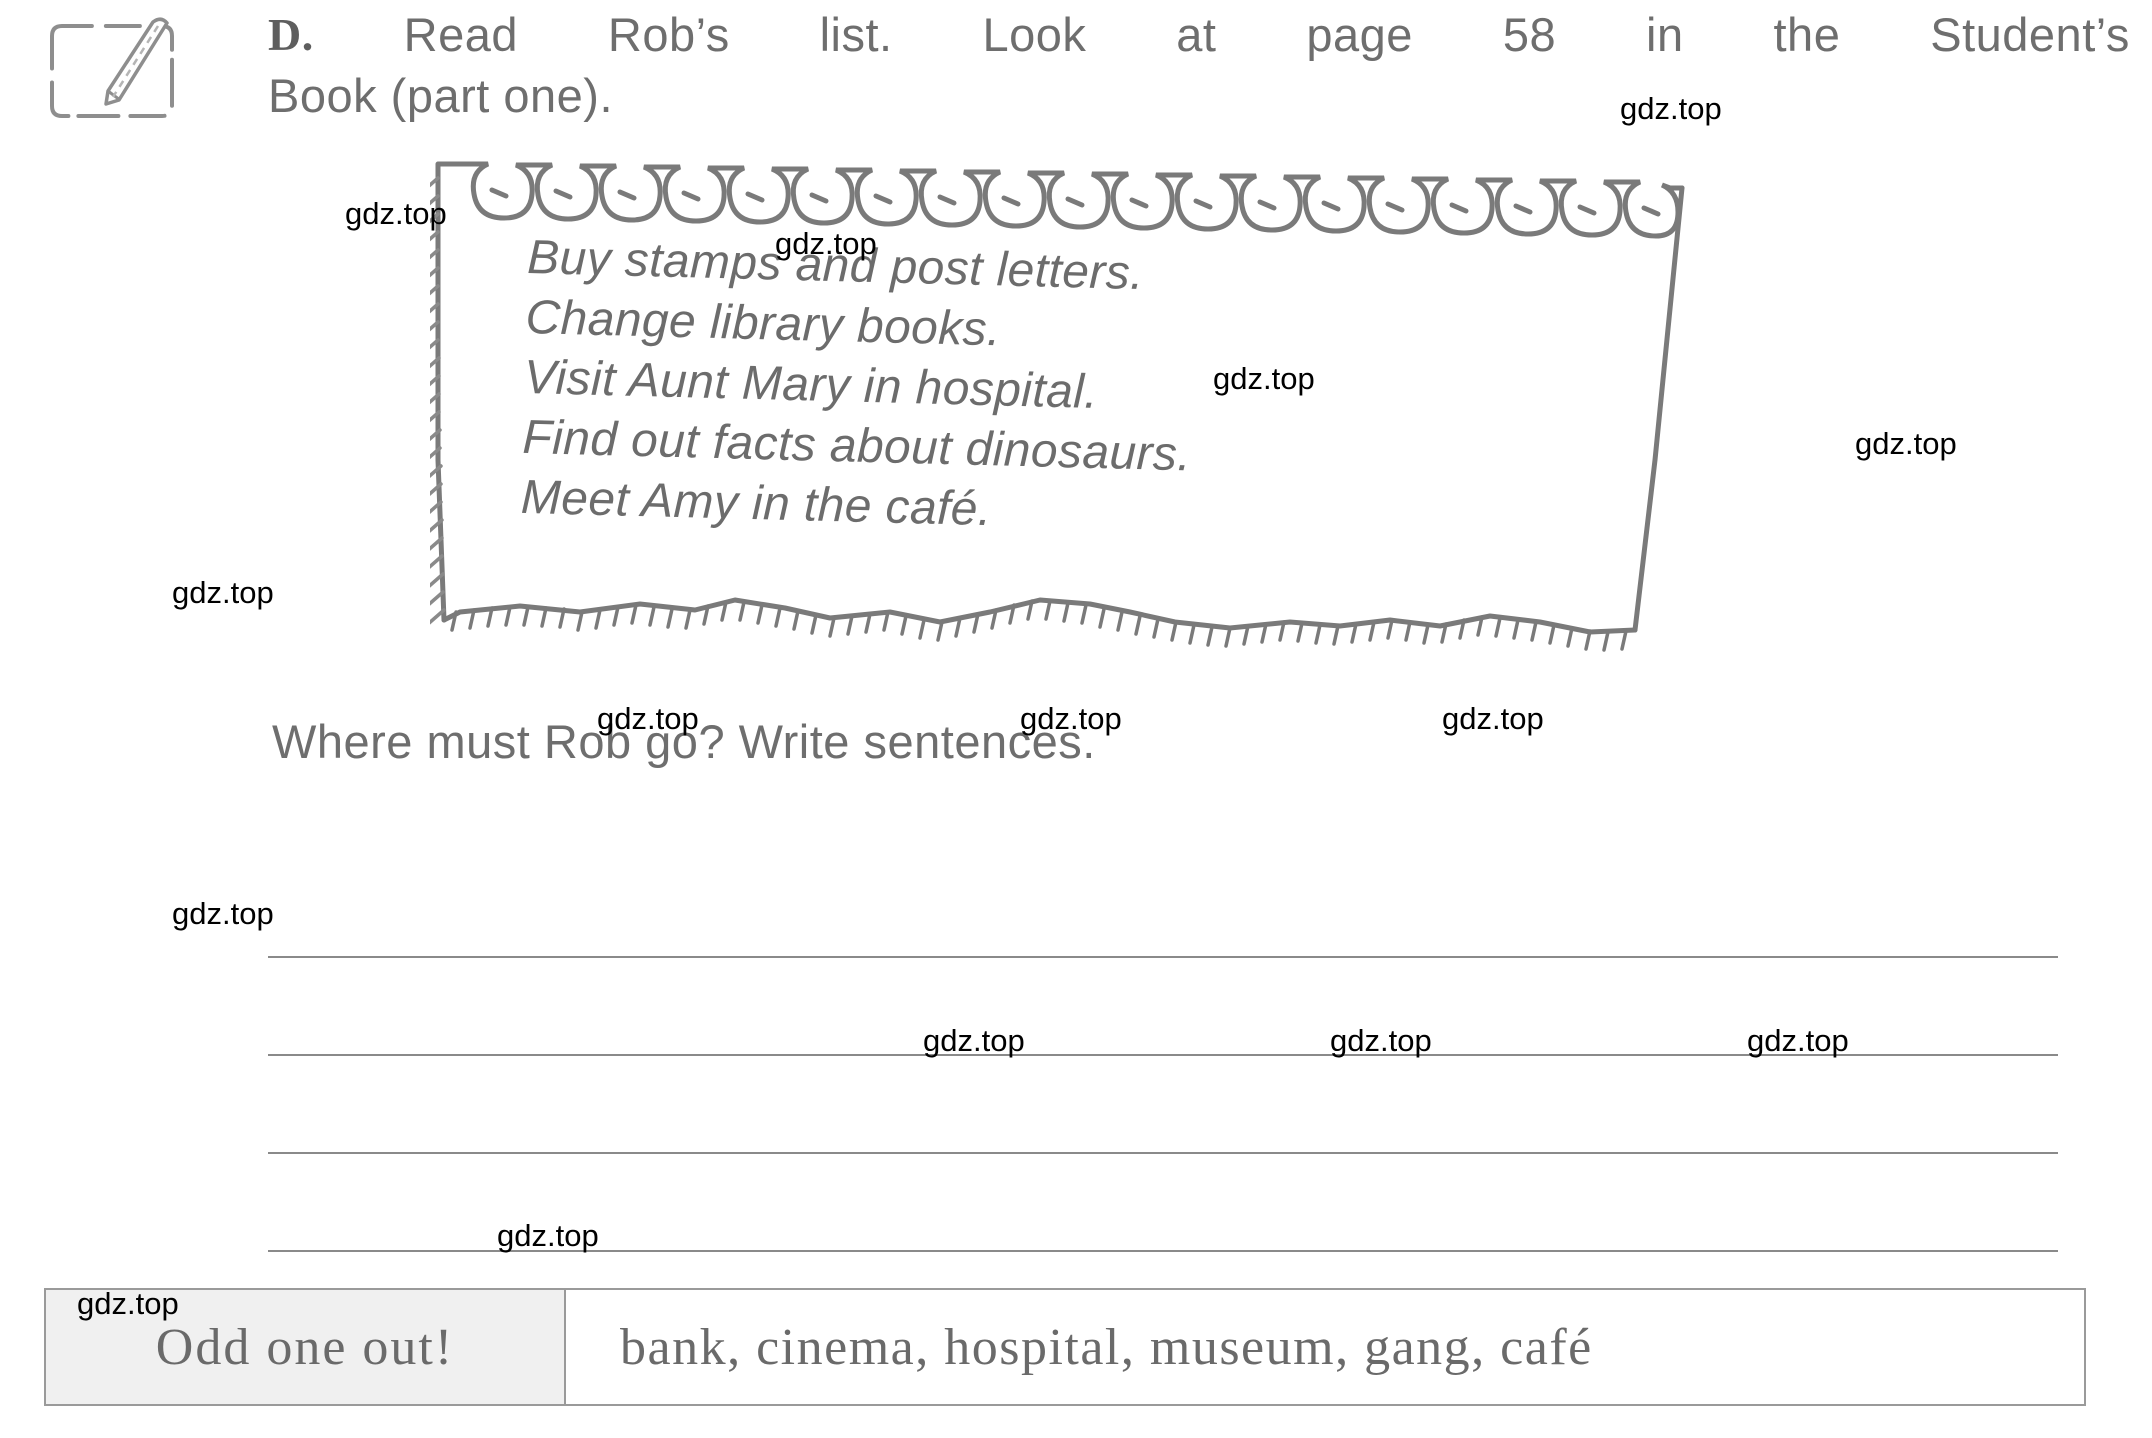  What do you see at coordinates (441, 95) in the screenshot?
I see `instruction-line-2: Book (part one).` at bounding box center [441, 95].